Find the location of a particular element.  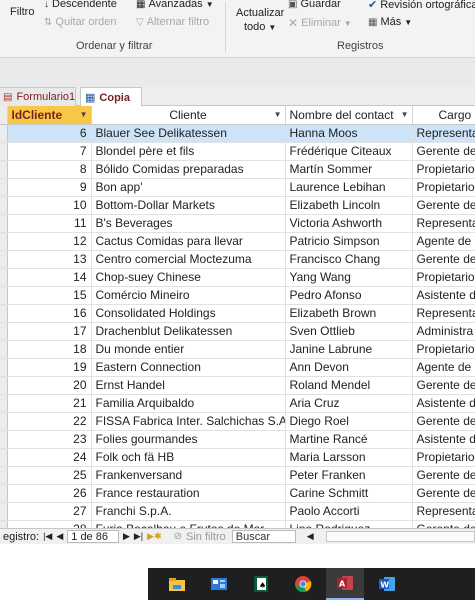

cell-idcliente: 21 is located at coordinates (49, 403).